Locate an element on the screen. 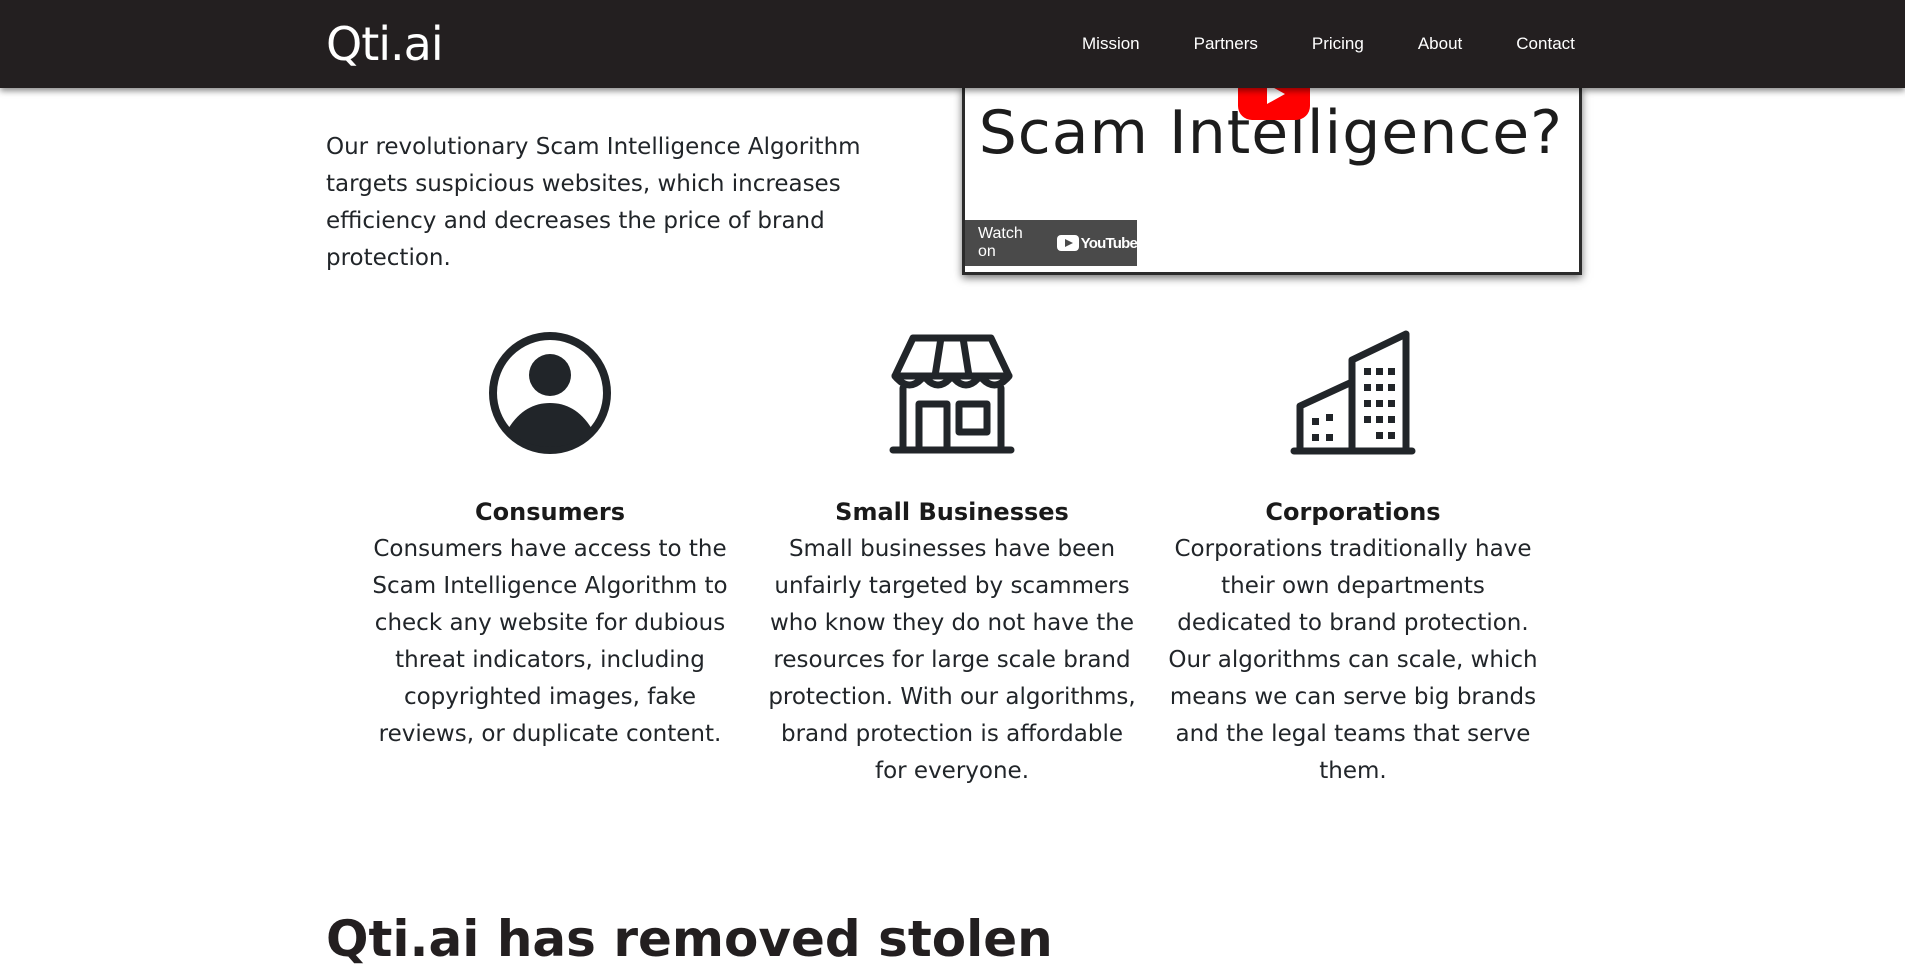 The image size is (1905, 974). video-embed: Scam Intelligence? Watch on YouTube is located at coordinates (1272, 180).